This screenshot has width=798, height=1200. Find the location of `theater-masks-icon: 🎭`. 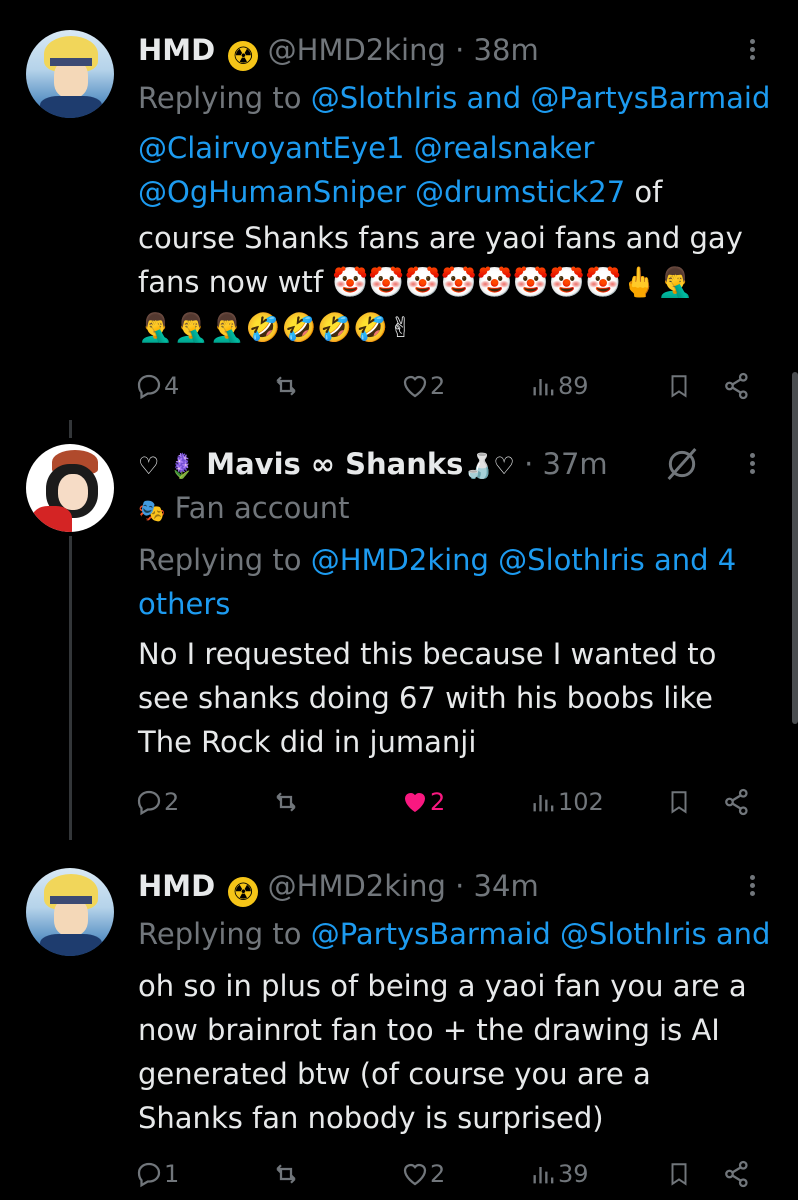

theater-masks-icon: 🎭 is located at coordinates (152, 511).